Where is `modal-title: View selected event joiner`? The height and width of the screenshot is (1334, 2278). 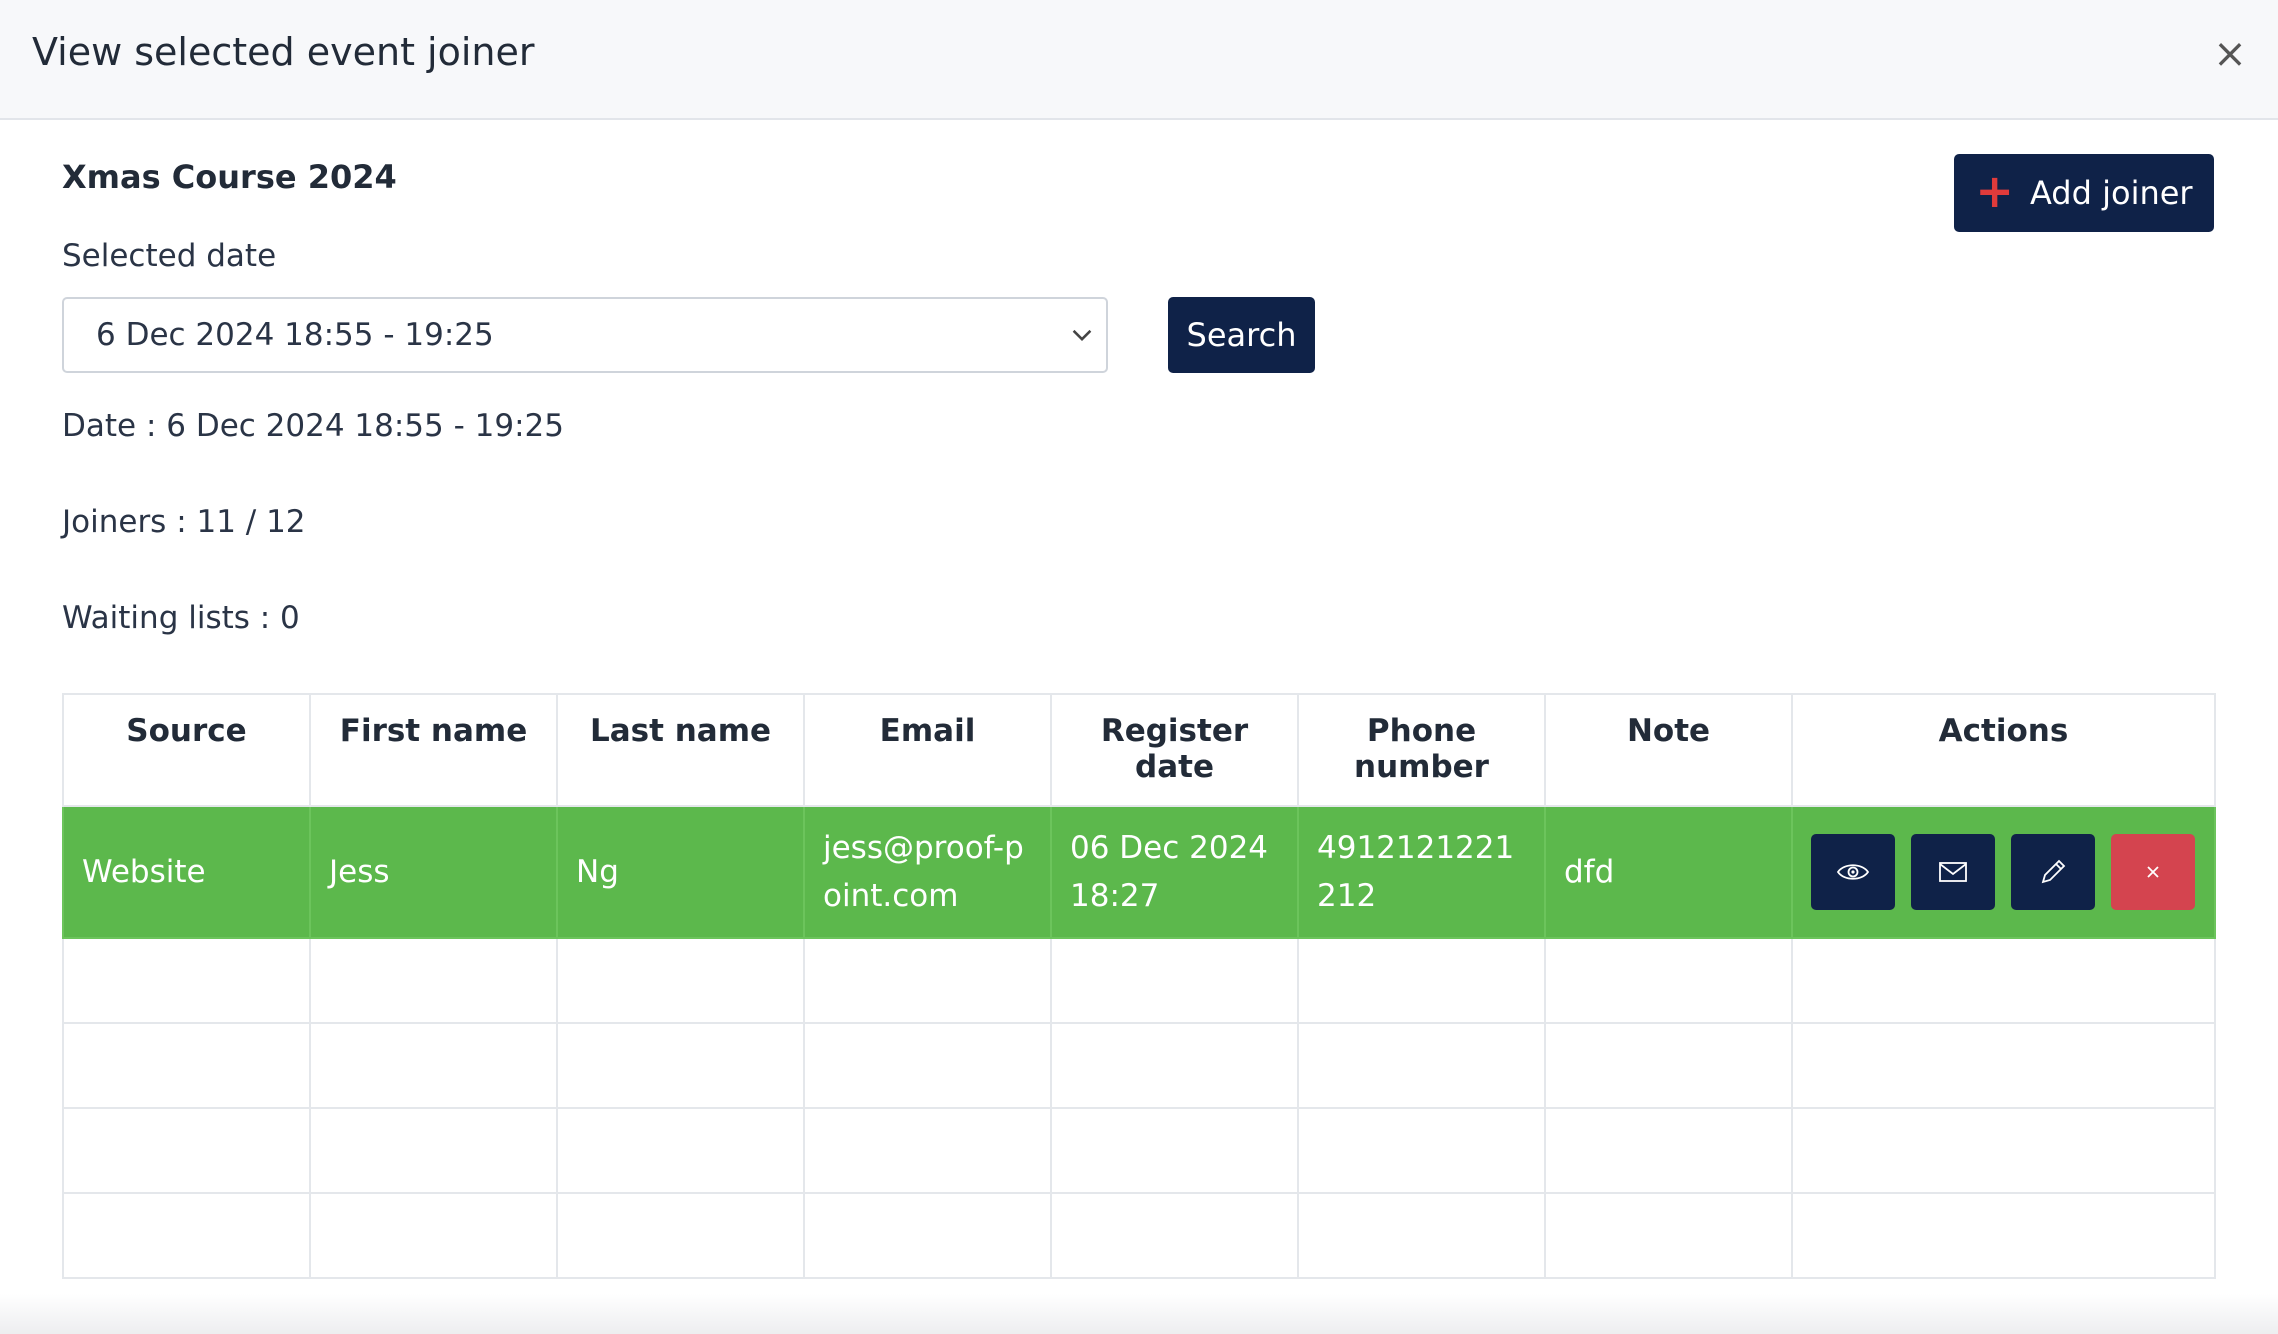 modal-title: View selected event joiner is located at coordinates (283, 52).